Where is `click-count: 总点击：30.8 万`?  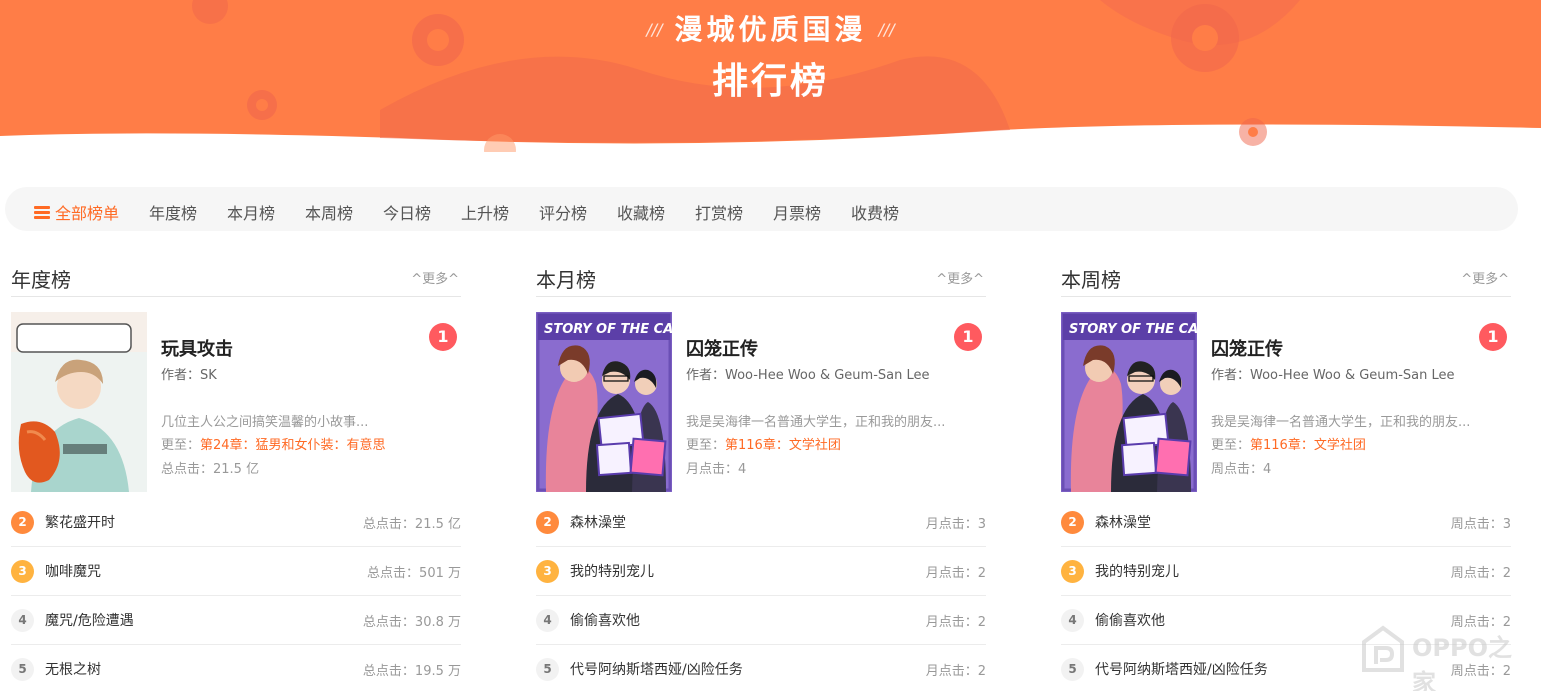 click-count: 总点击：30.8 万 is located at coordinates (411, 622).